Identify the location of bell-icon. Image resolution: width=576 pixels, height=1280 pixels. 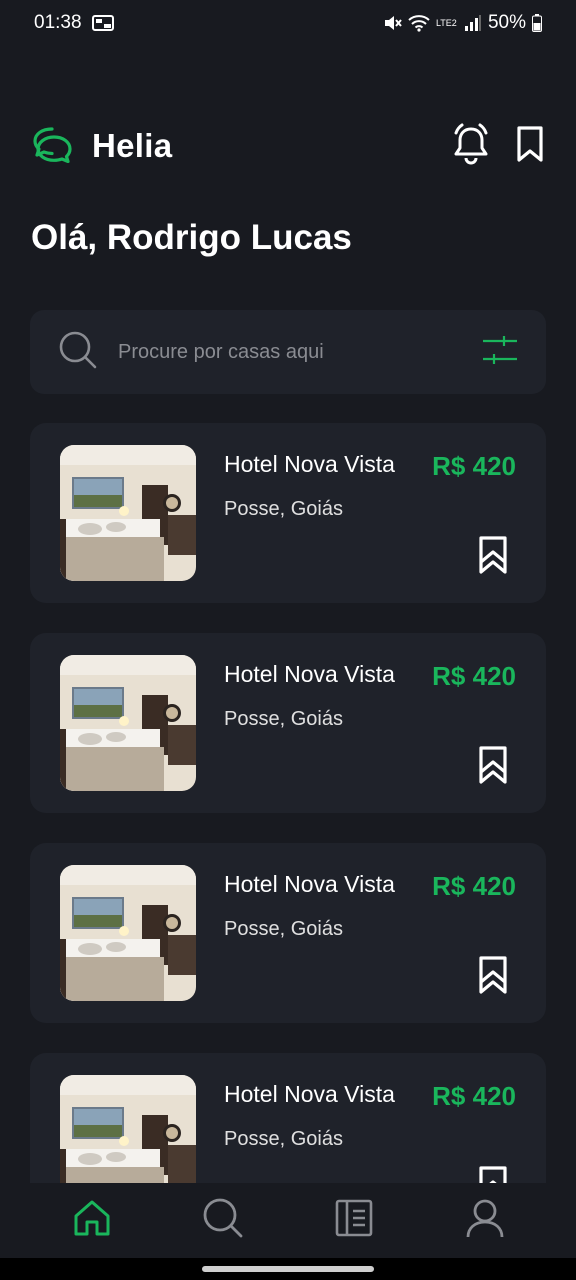
(471, 146).